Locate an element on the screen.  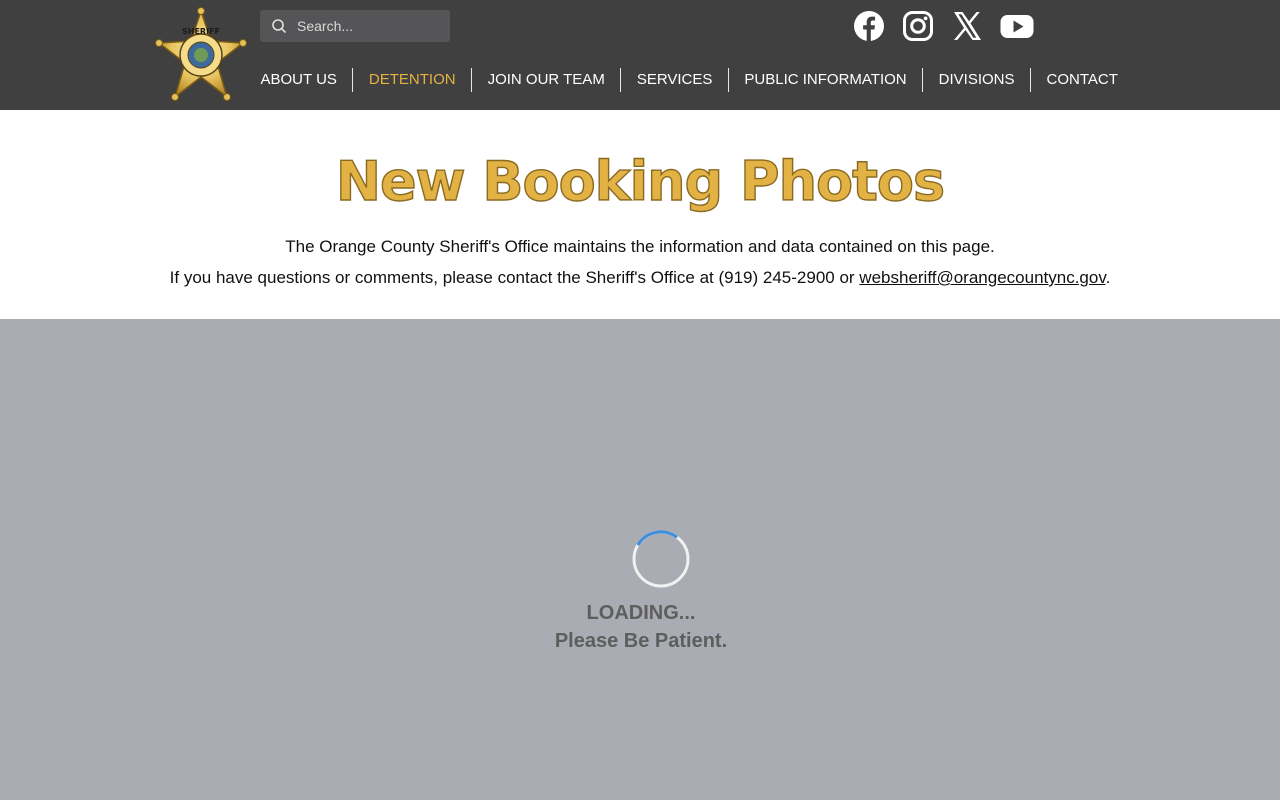
nav-item-contact: CONTACT is located at coordinates (1082, 80).